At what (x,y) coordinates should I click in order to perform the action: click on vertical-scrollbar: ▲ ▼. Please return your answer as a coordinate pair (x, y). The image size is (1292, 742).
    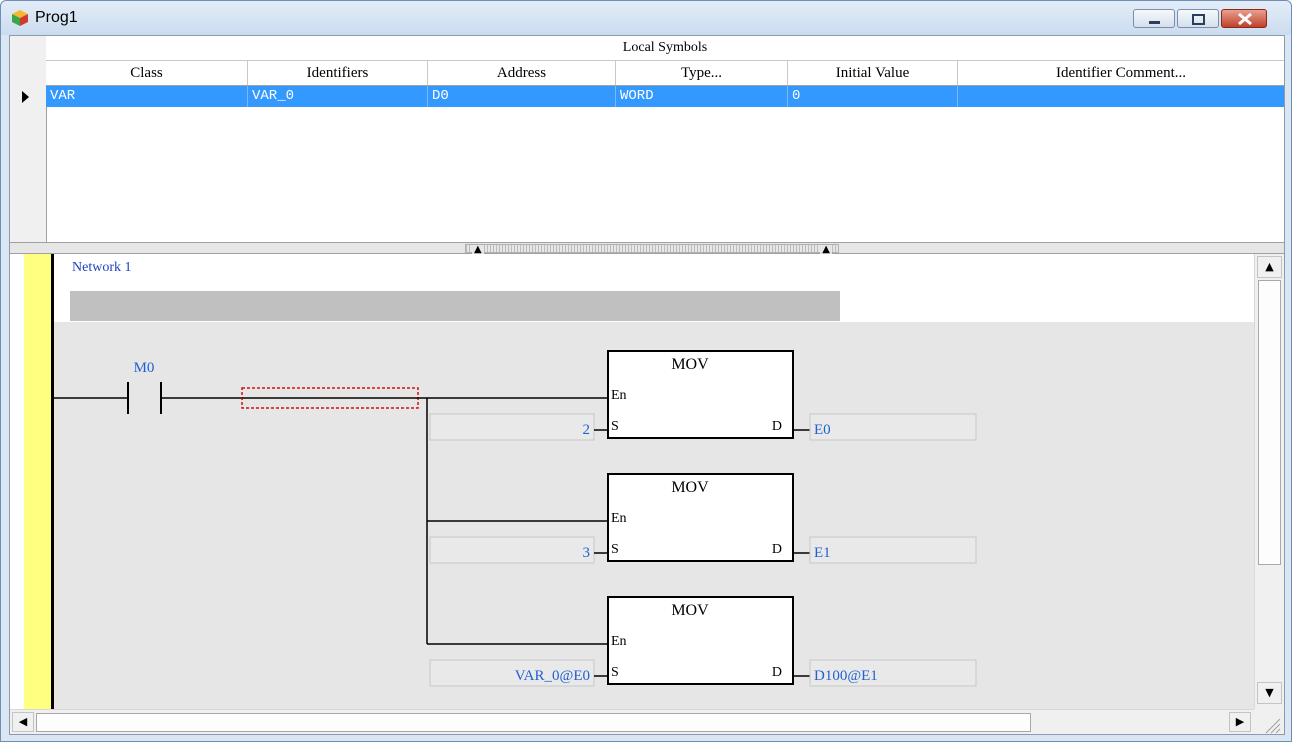
    Looking at the image, I should click on (1269, 481).